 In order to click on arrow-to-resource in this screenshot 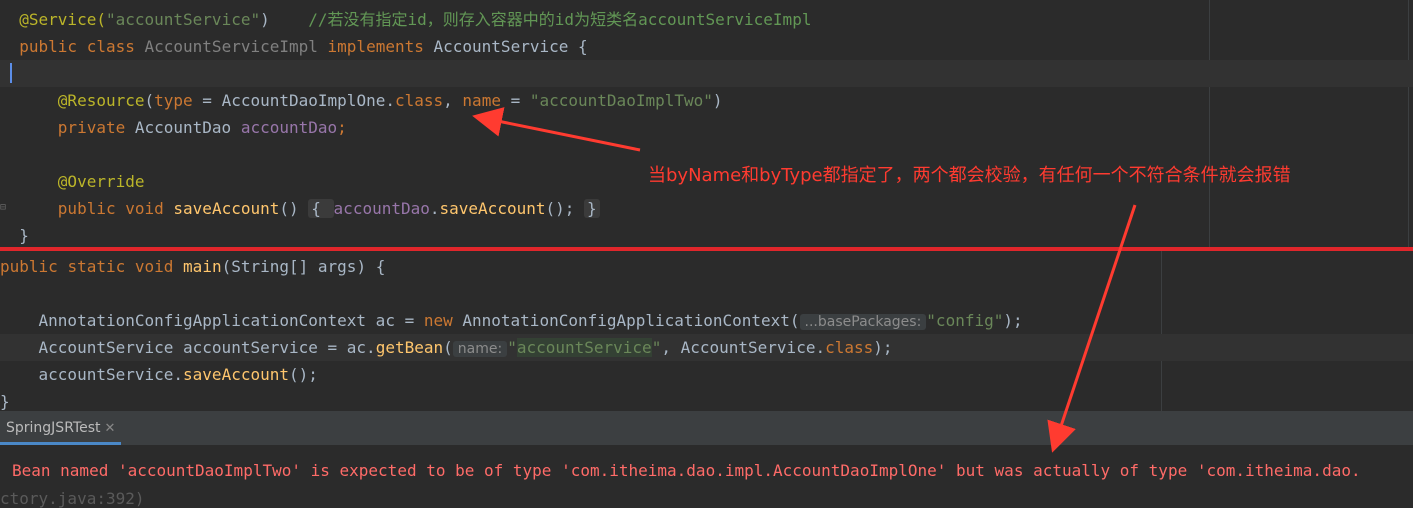, I will do `click(556, 129)`.